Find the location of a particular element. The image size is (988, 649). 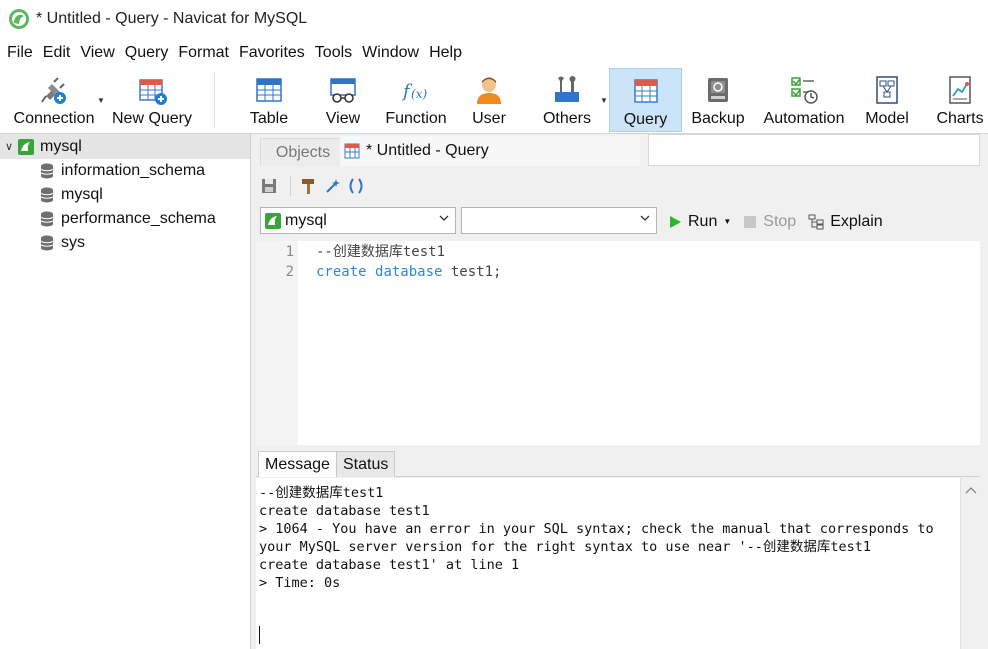

message-line: --创建数据库test1 is located at coordinates (321, 493).